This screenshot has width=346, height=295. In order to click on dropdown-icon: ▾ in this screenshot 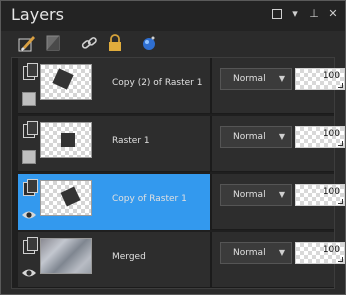, I will do `click(295, 14)`.